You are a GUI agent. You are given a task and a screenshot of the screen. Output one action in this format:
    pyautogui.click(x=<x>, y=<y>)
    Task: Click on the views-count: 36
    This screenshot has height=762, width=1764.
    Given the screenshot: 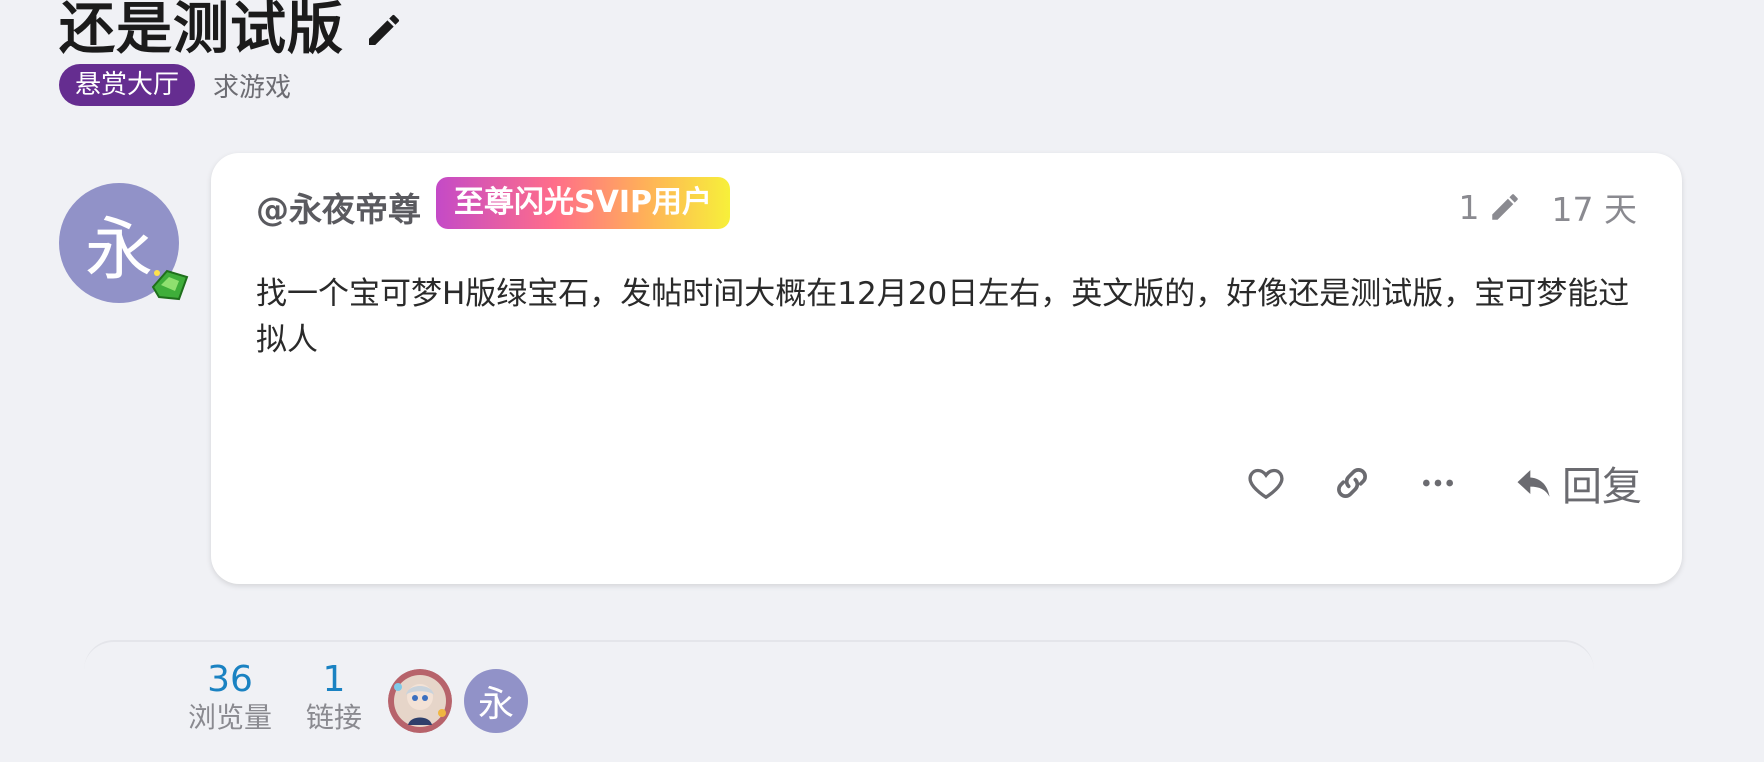 What is the action you would take?
    pyautogui.click(x=230, y=679)
    